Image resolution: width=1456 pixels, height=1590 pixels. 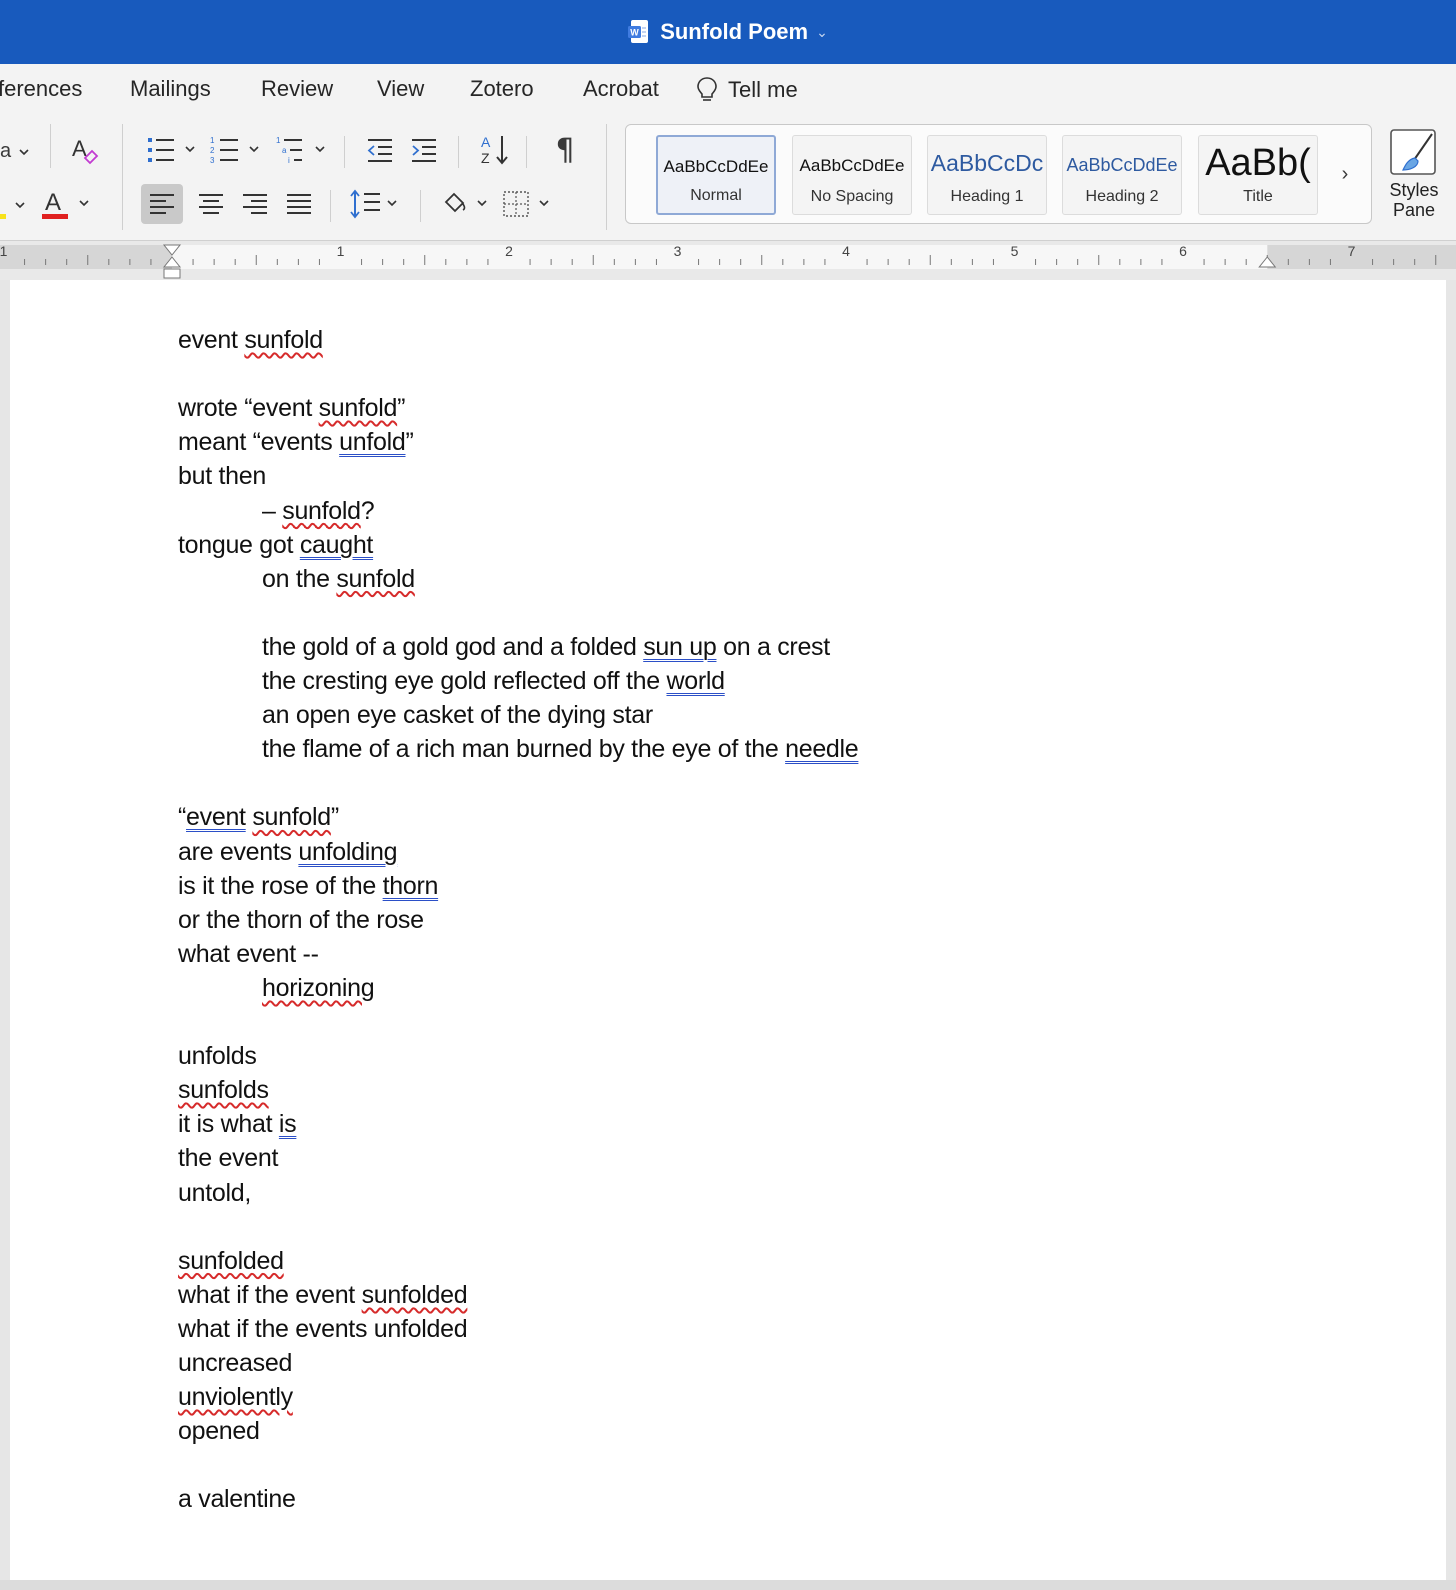 I want to click on style-normal: AaBbCcDdEe Normal, so click(x=716, y=175).